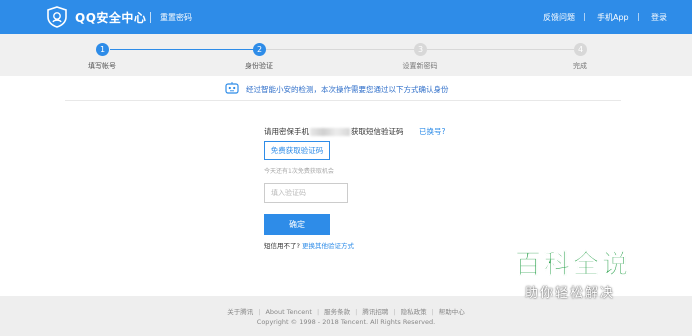 The height and width of the screenshot is (336, 692). I want to click on step-3-circle: 3, so click(420, 49).